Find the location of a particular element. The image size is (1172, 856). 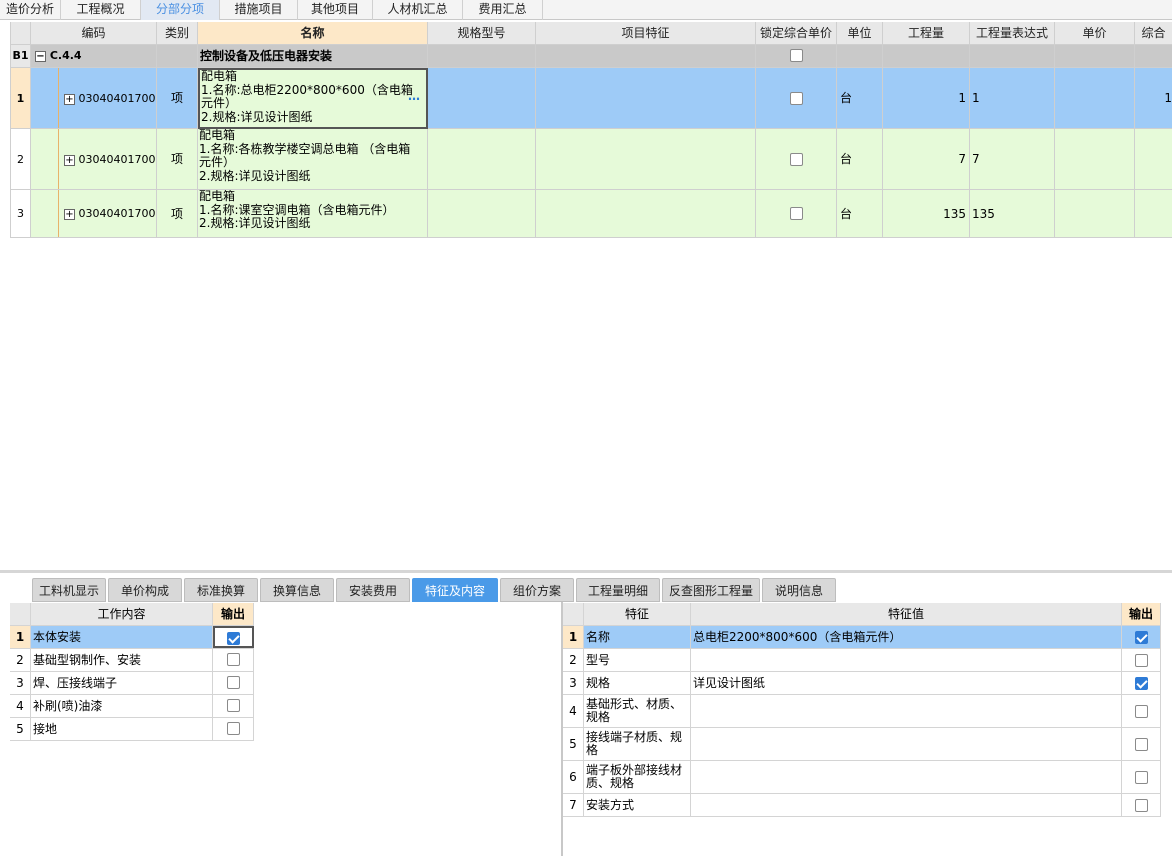

quantity-cell: 1 is located at coordinates (926, 98).